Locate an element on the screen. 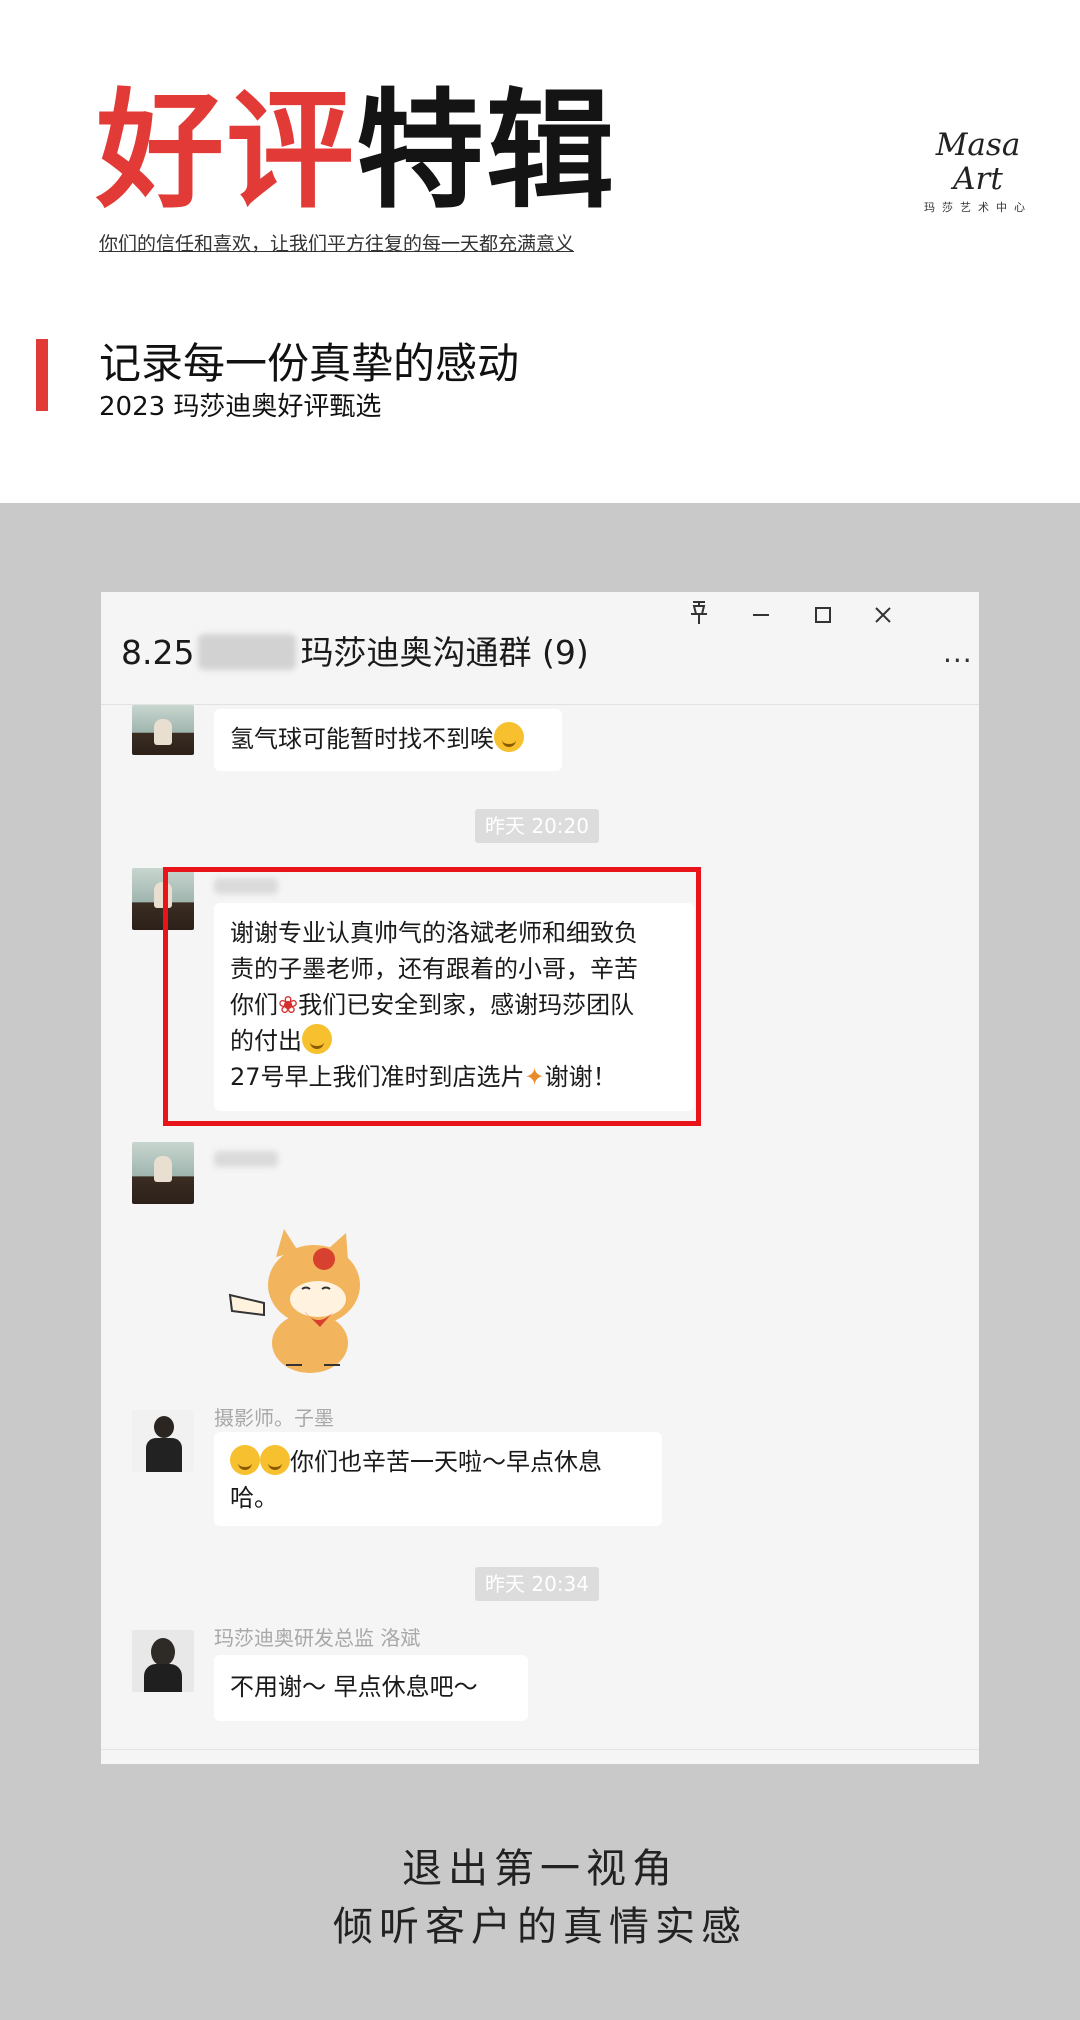 The width and height of the screenshot is (1080, 2020). message-text: 氢气球可能暂时找不到唉 is located at coordinates (362, 739).